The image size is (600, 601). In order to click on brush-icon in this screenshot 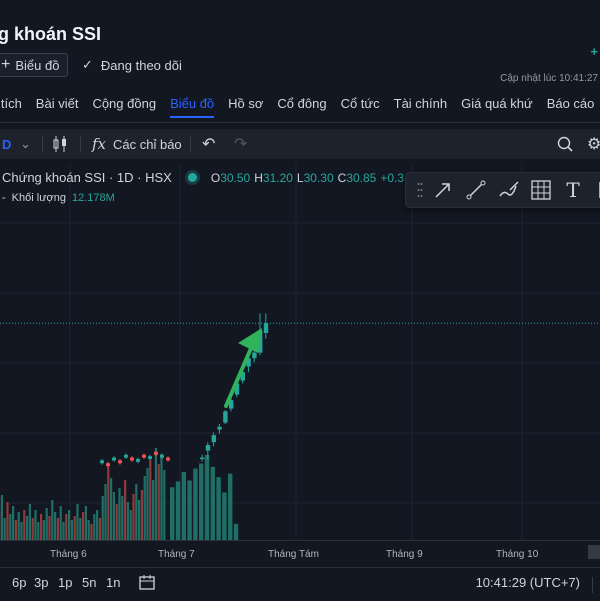, I will do `click(509, 190)`.